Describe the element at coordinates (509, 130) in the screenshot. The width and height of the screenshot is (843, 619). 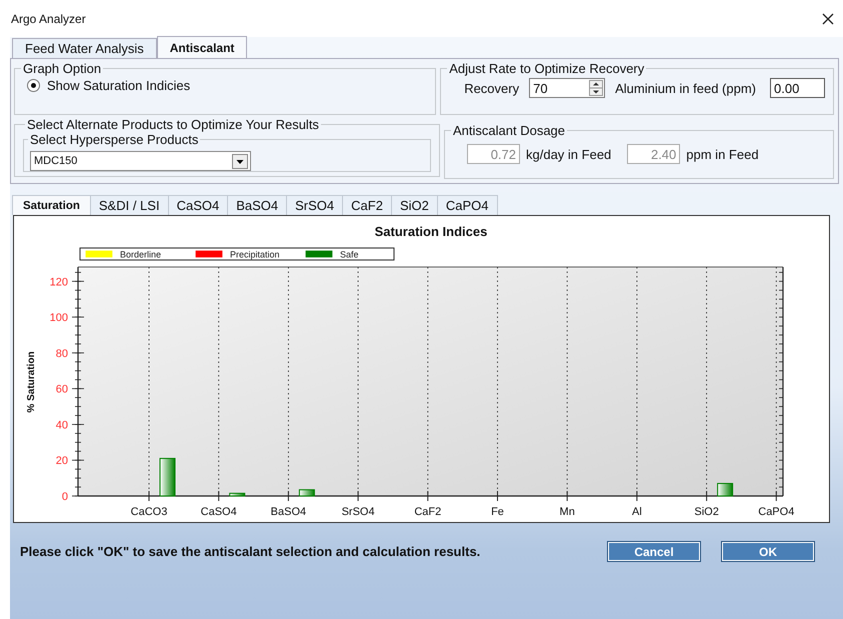
I see `group-title: Antiscalant Dosage` at that location.